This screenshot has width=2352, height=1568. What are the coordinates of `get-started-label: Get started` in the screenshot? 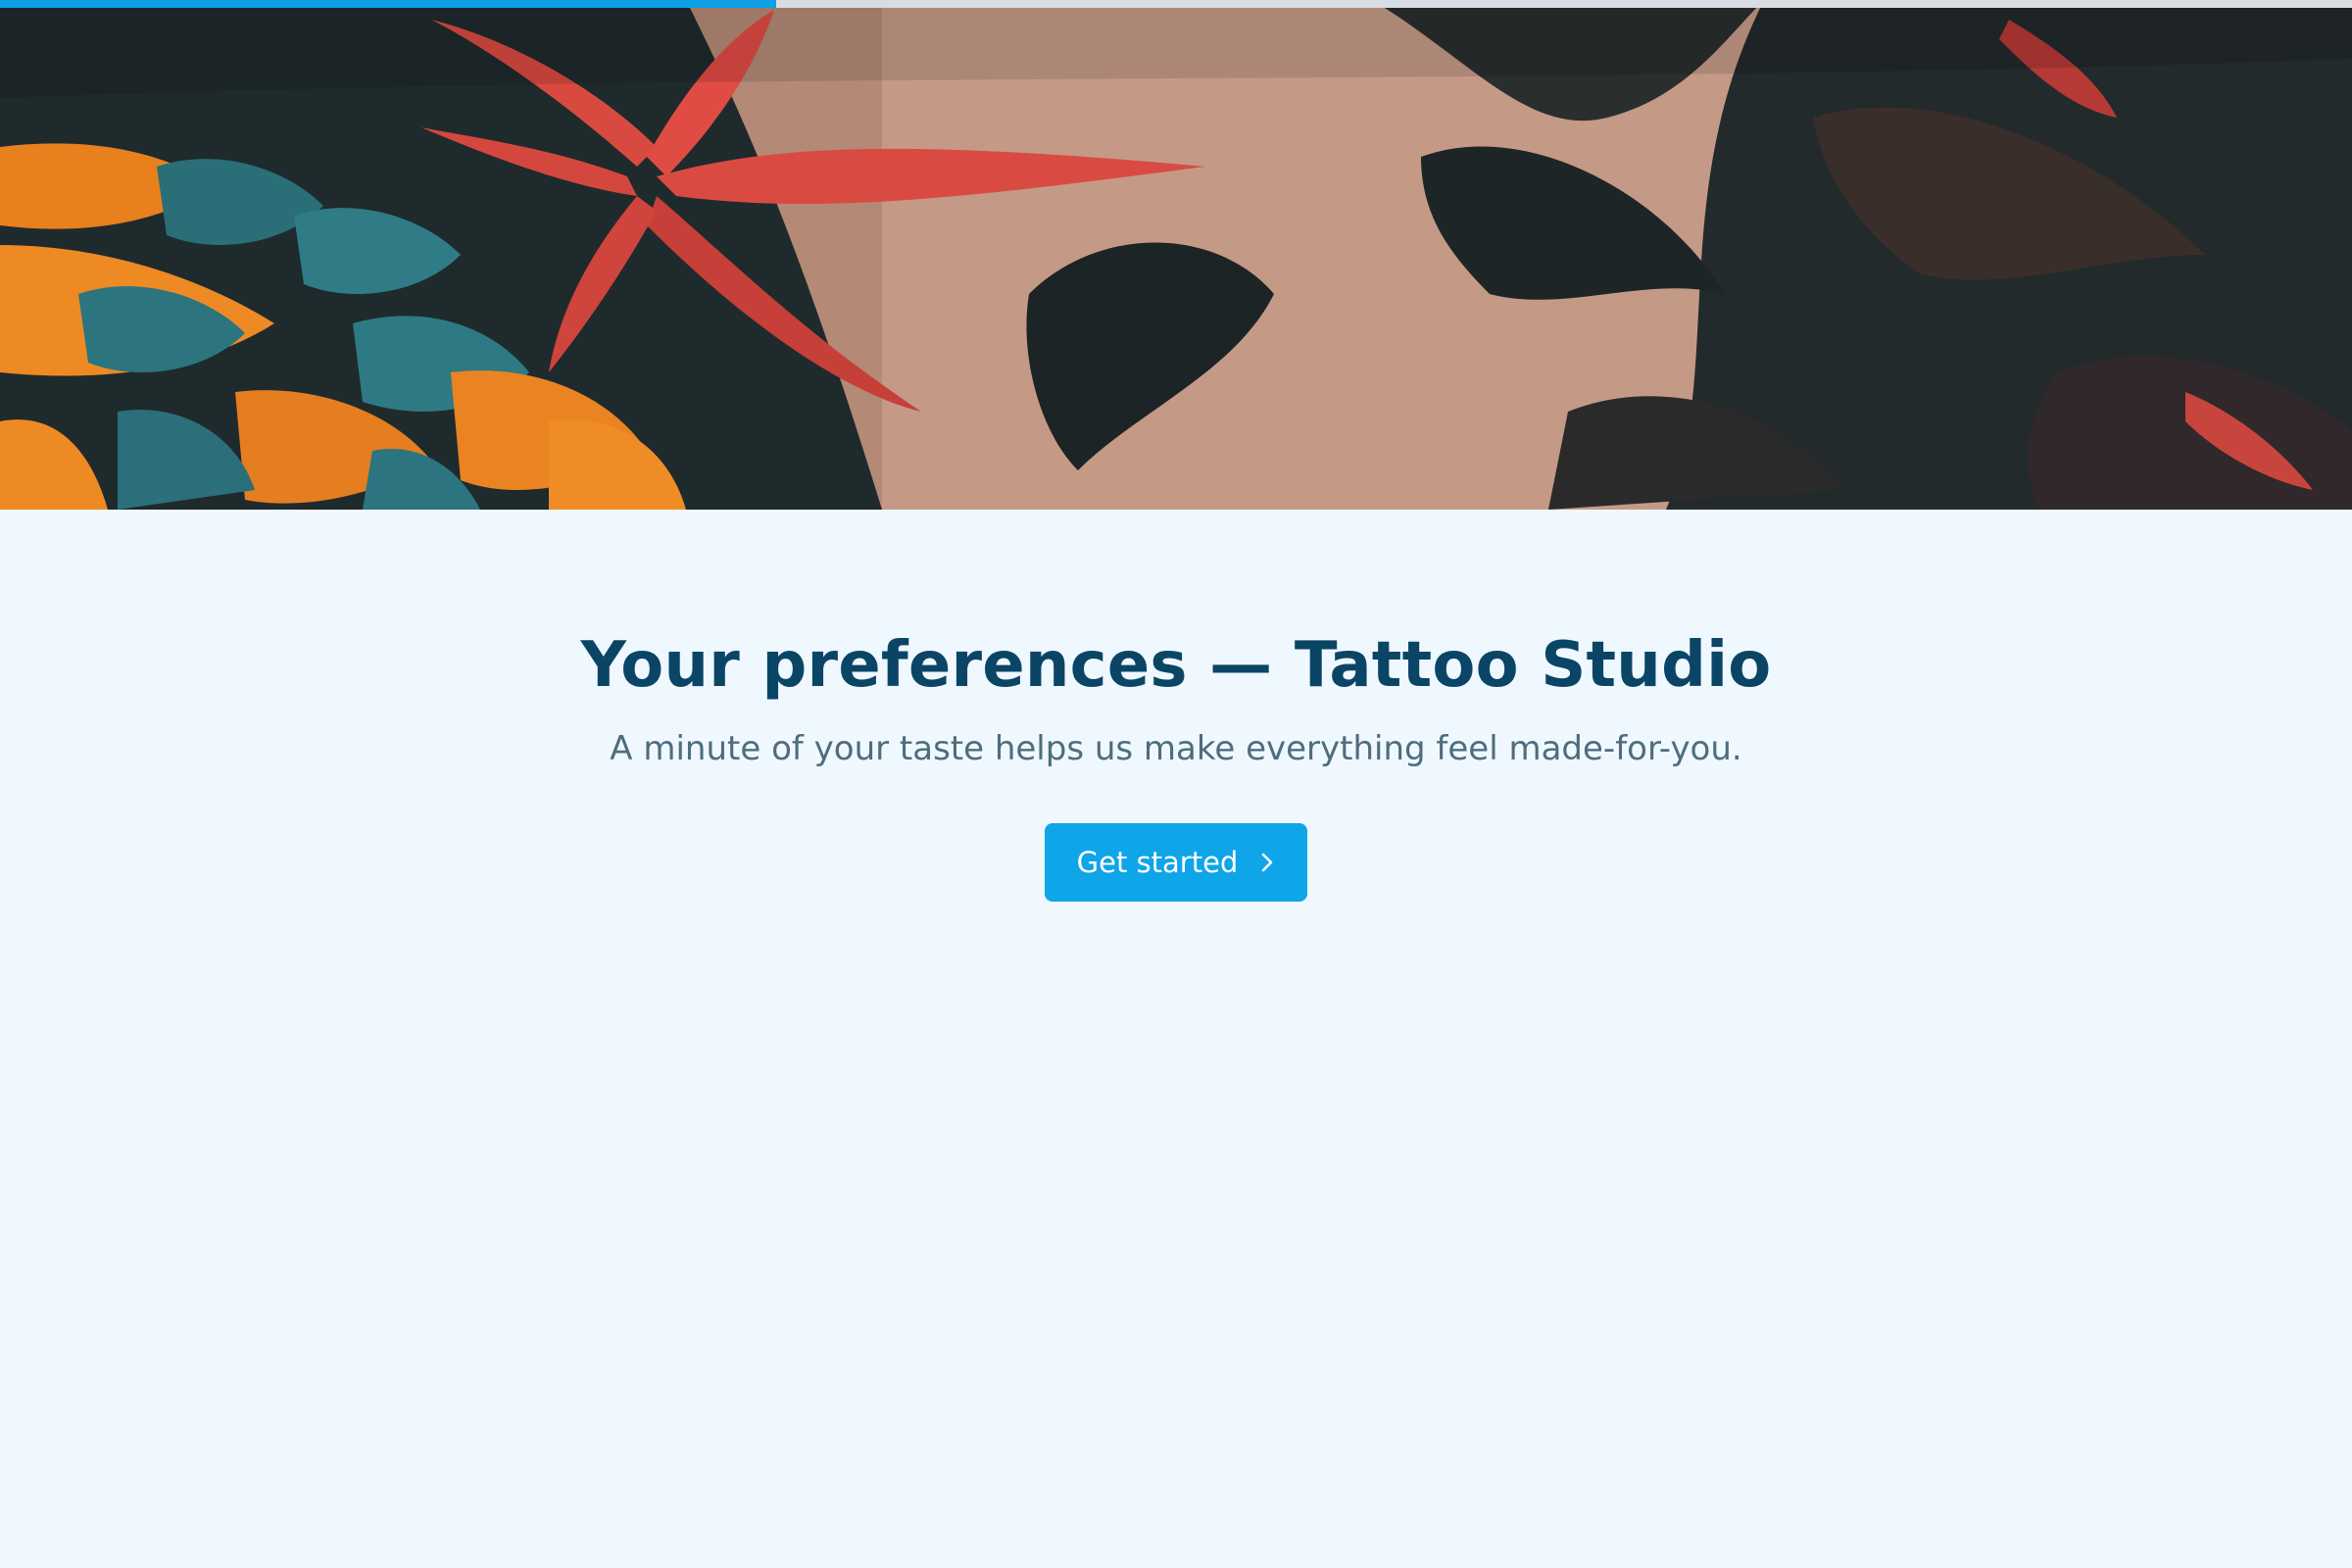 It's located at (1157, 862).